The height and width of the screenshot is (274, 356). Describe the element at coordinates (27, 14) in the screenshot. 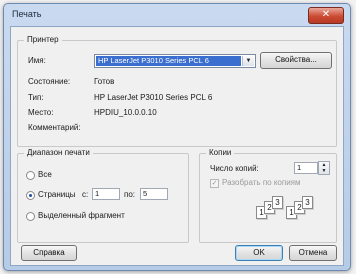

I see `dialog-title: Печать` at that location.